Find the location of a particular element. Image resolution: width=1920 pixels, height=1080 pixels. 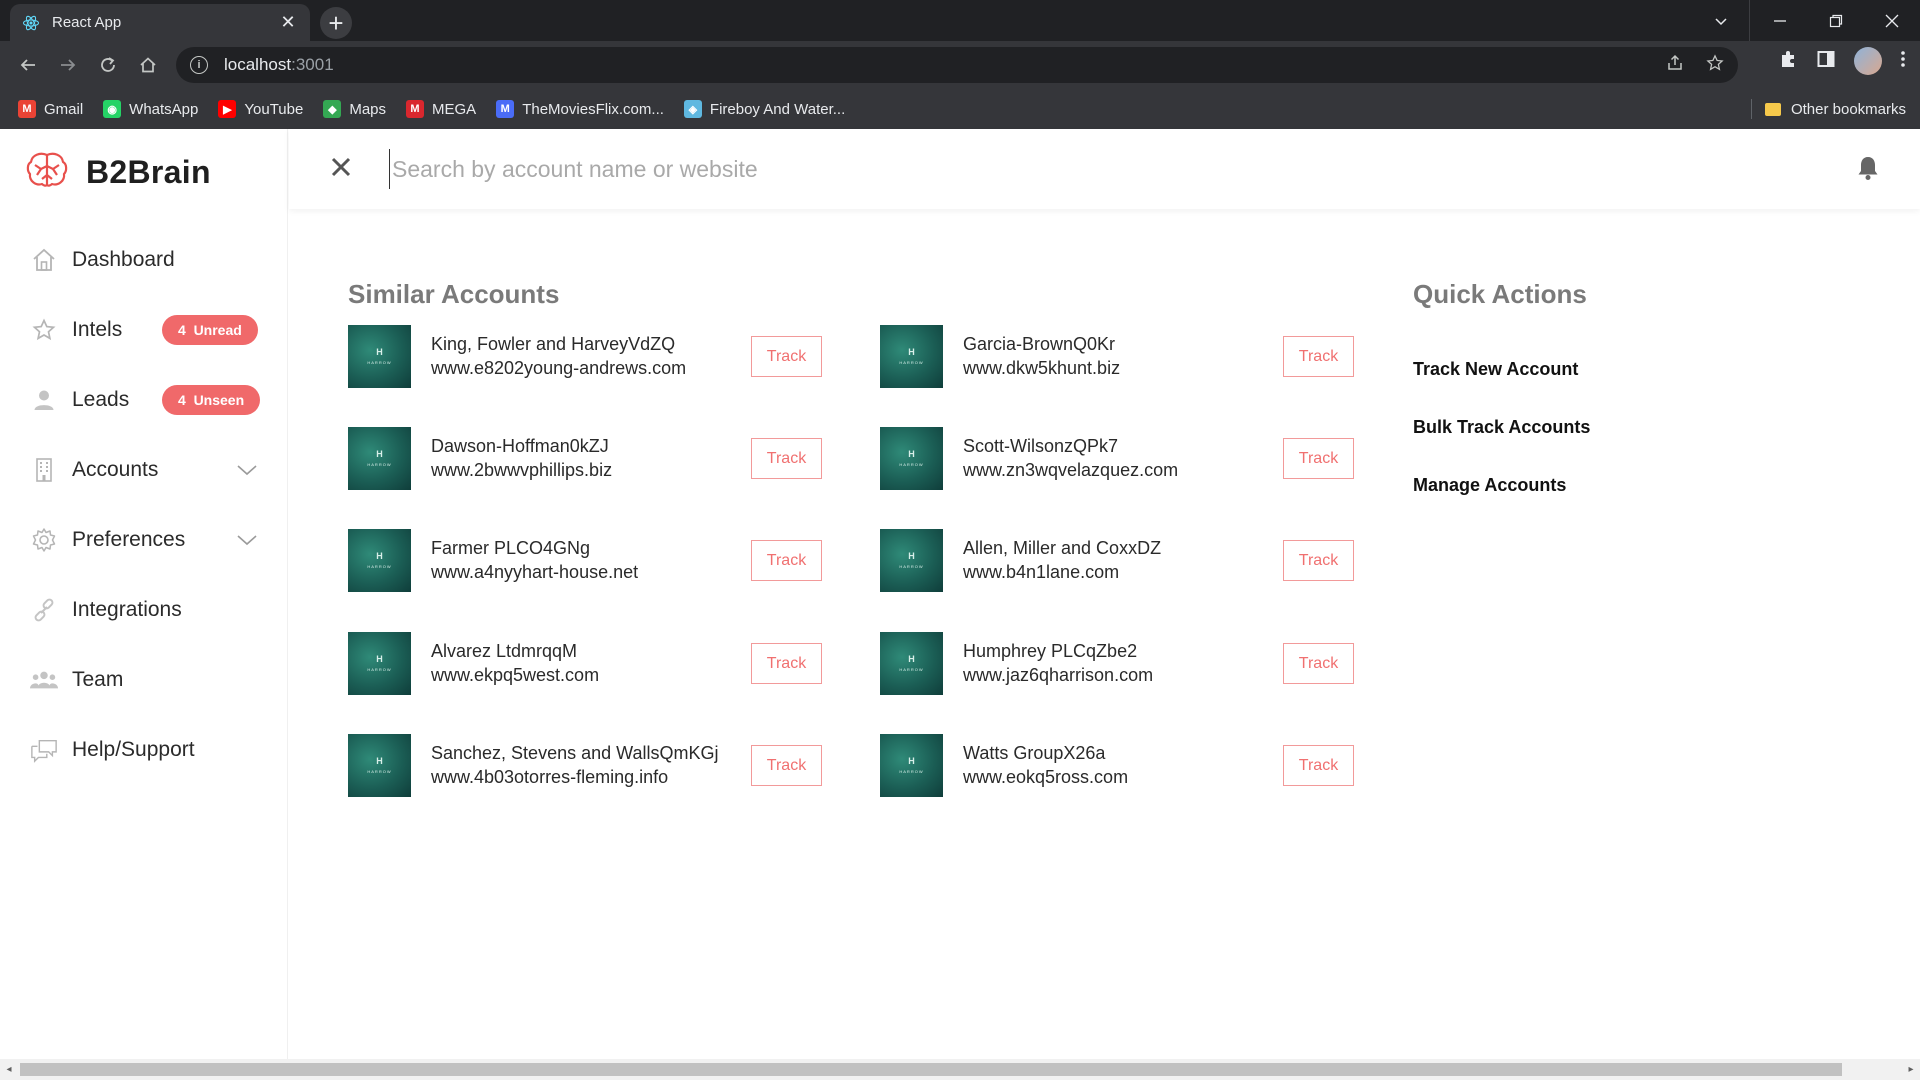

address-bar: i localhost:3001 is located at coordinates (957, 65).